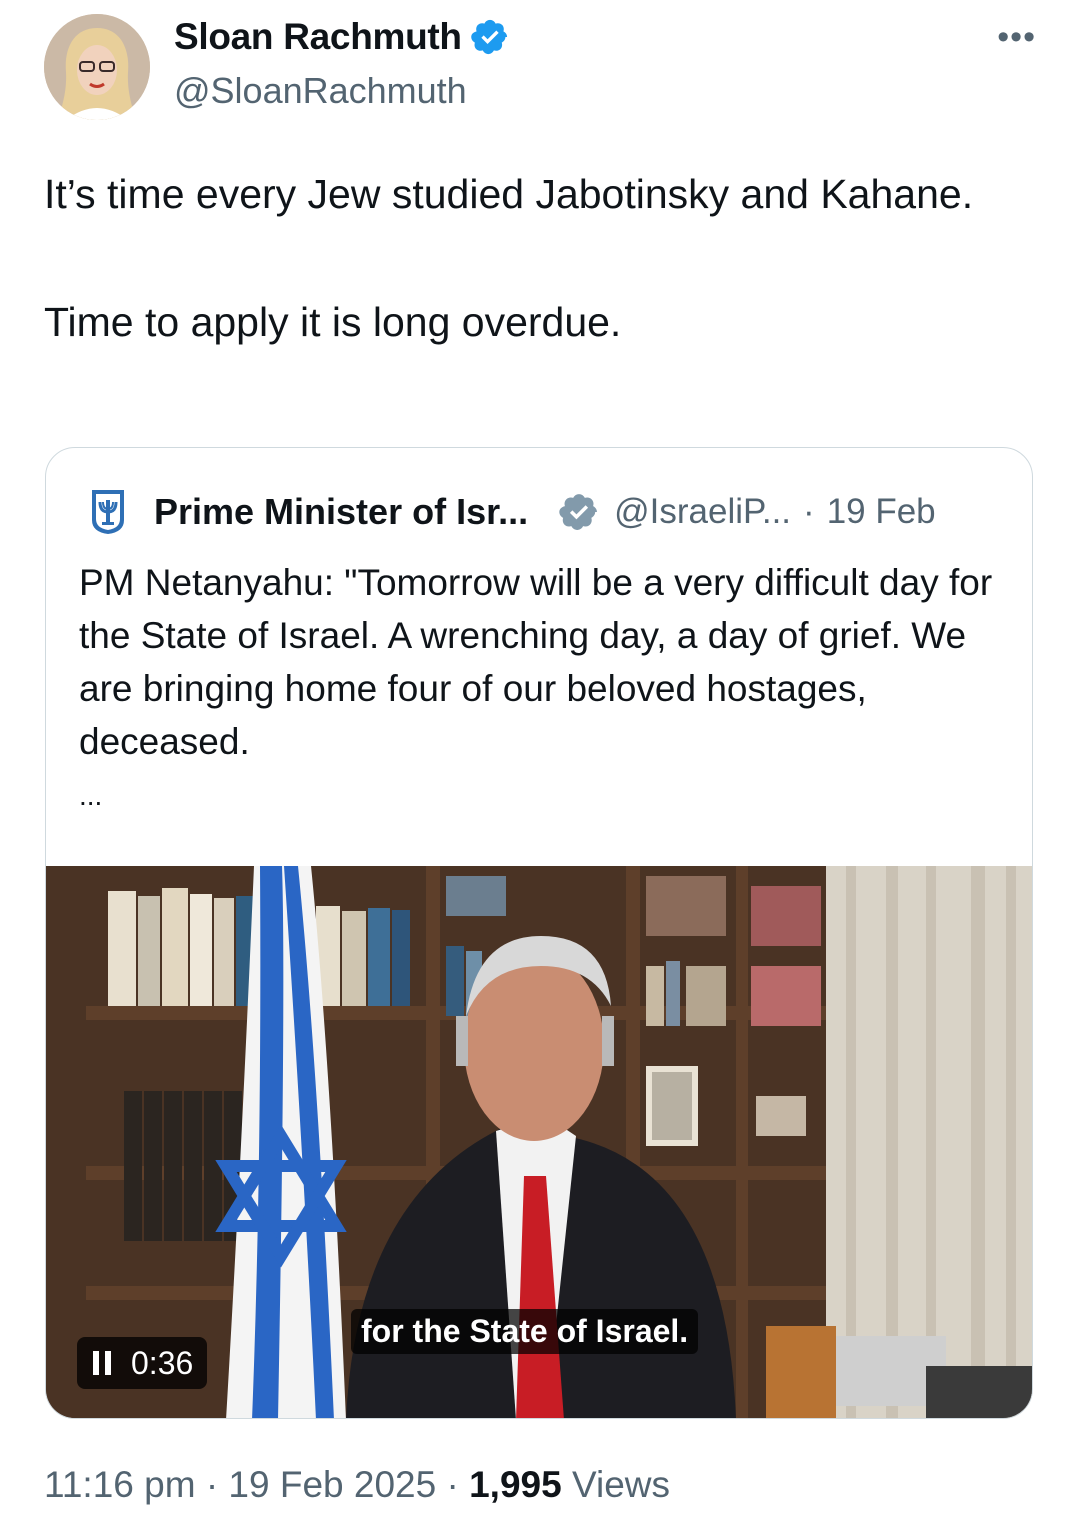  I want to click on verified-badge-icon, so click(488, 37).